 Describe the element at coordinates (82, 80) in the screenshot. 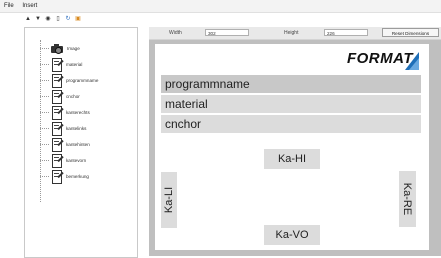

I see `tree-item-label: programmname` at that location.